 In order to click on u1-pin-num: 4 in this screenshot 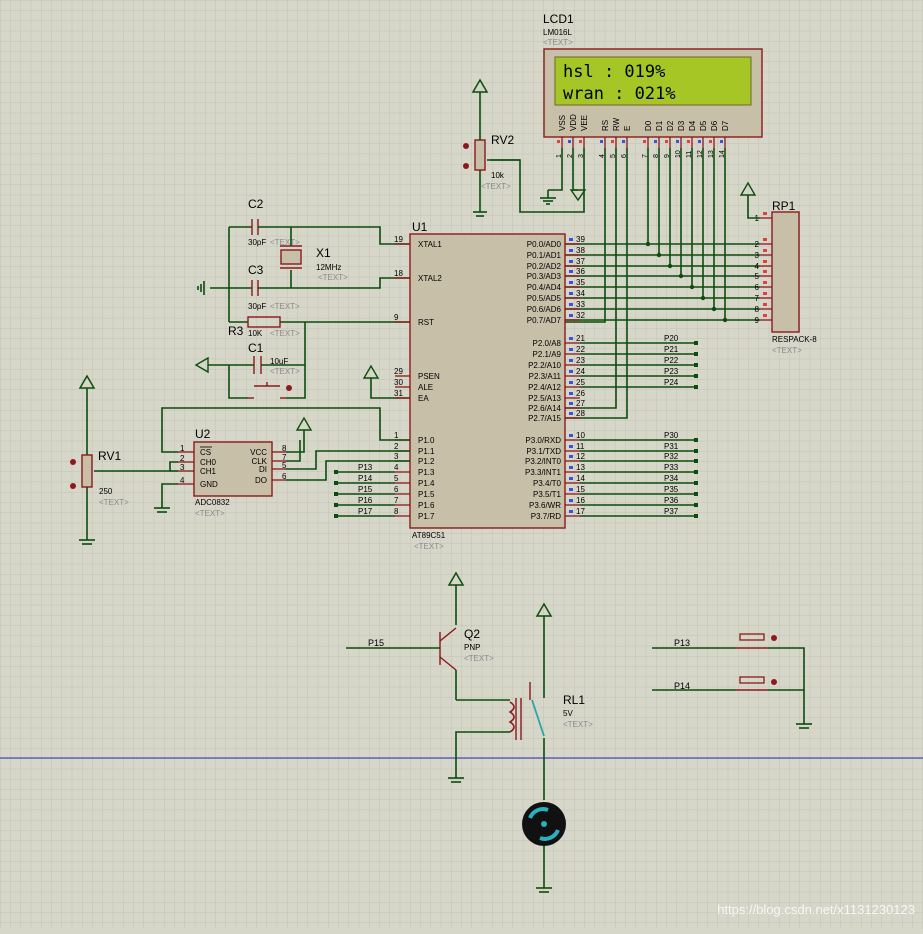, I will do `click(396, 467)`.